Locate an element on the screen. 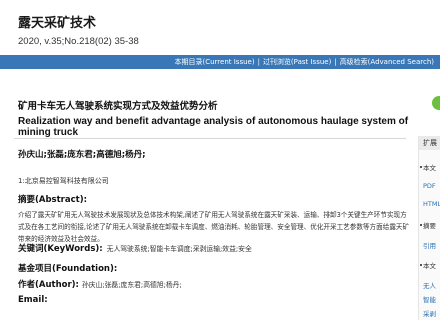  article-title-cn: 矿用卡车无人驾驶系统实现方式及效益优势分析 is located at coordinates (118, 106).